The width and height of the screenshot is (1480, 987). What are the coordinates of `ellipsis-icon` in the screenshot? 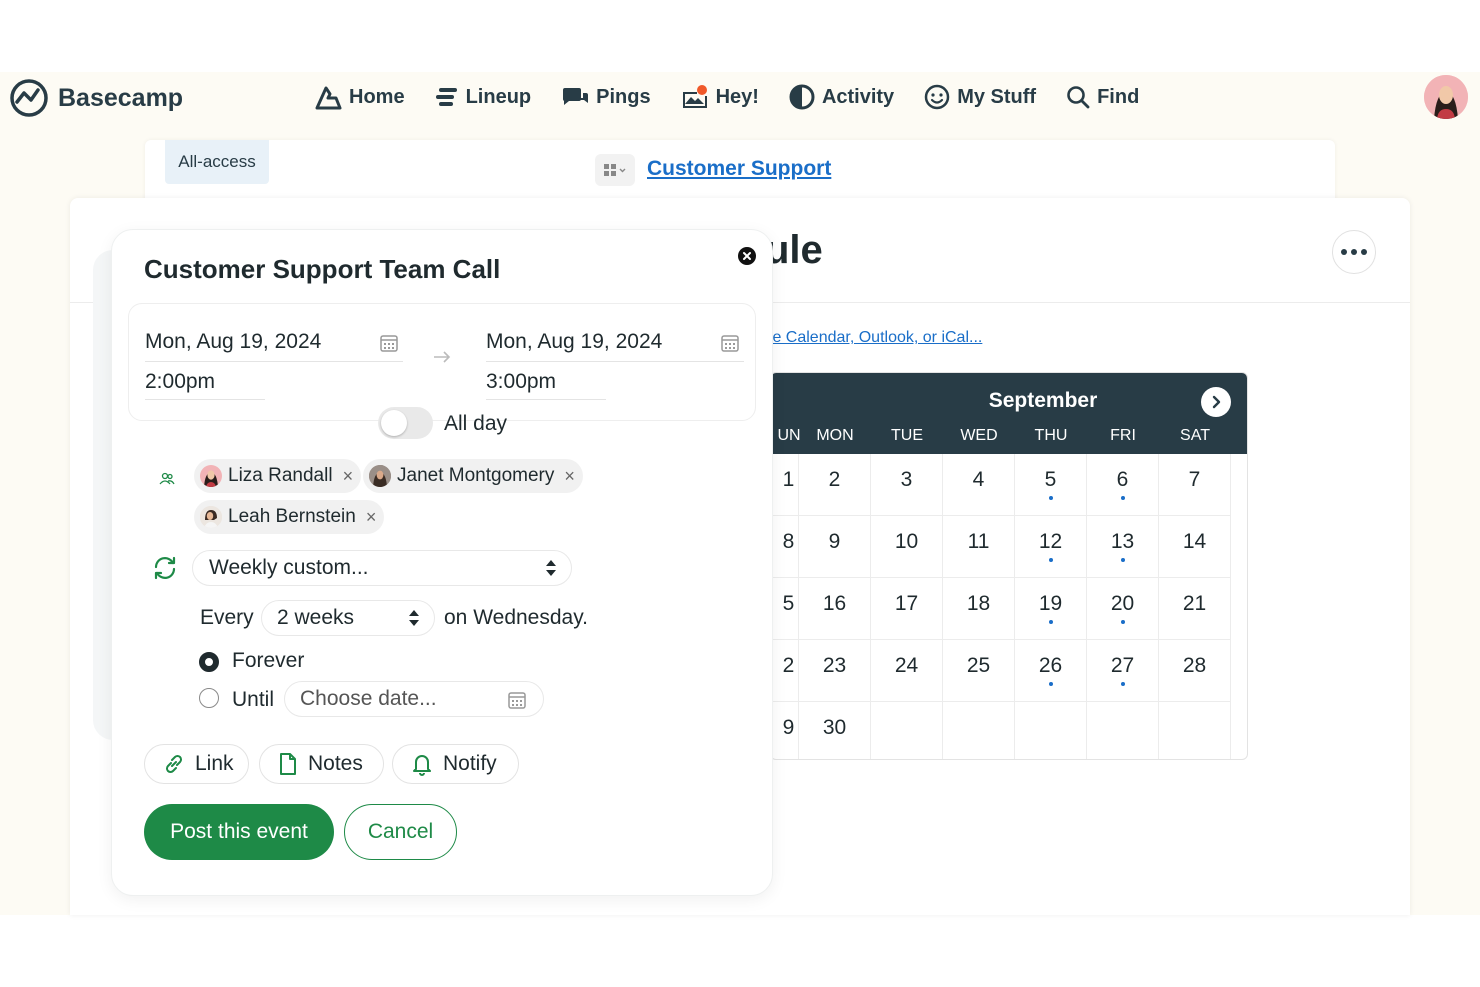 It's located at (1344, 252).